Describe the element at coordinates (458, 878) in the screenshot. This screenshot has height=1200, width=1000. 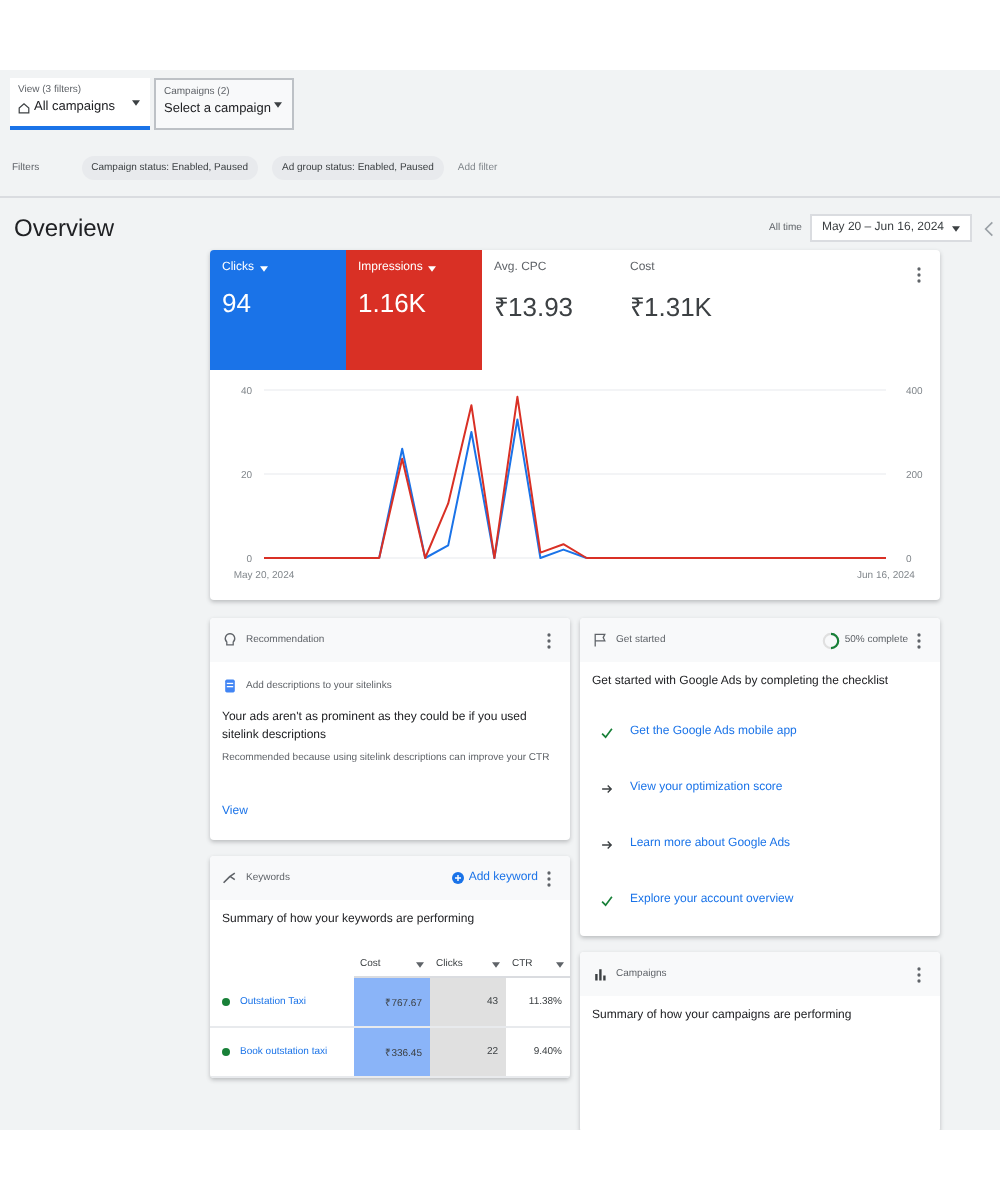
I see `plus-icon` at that location.